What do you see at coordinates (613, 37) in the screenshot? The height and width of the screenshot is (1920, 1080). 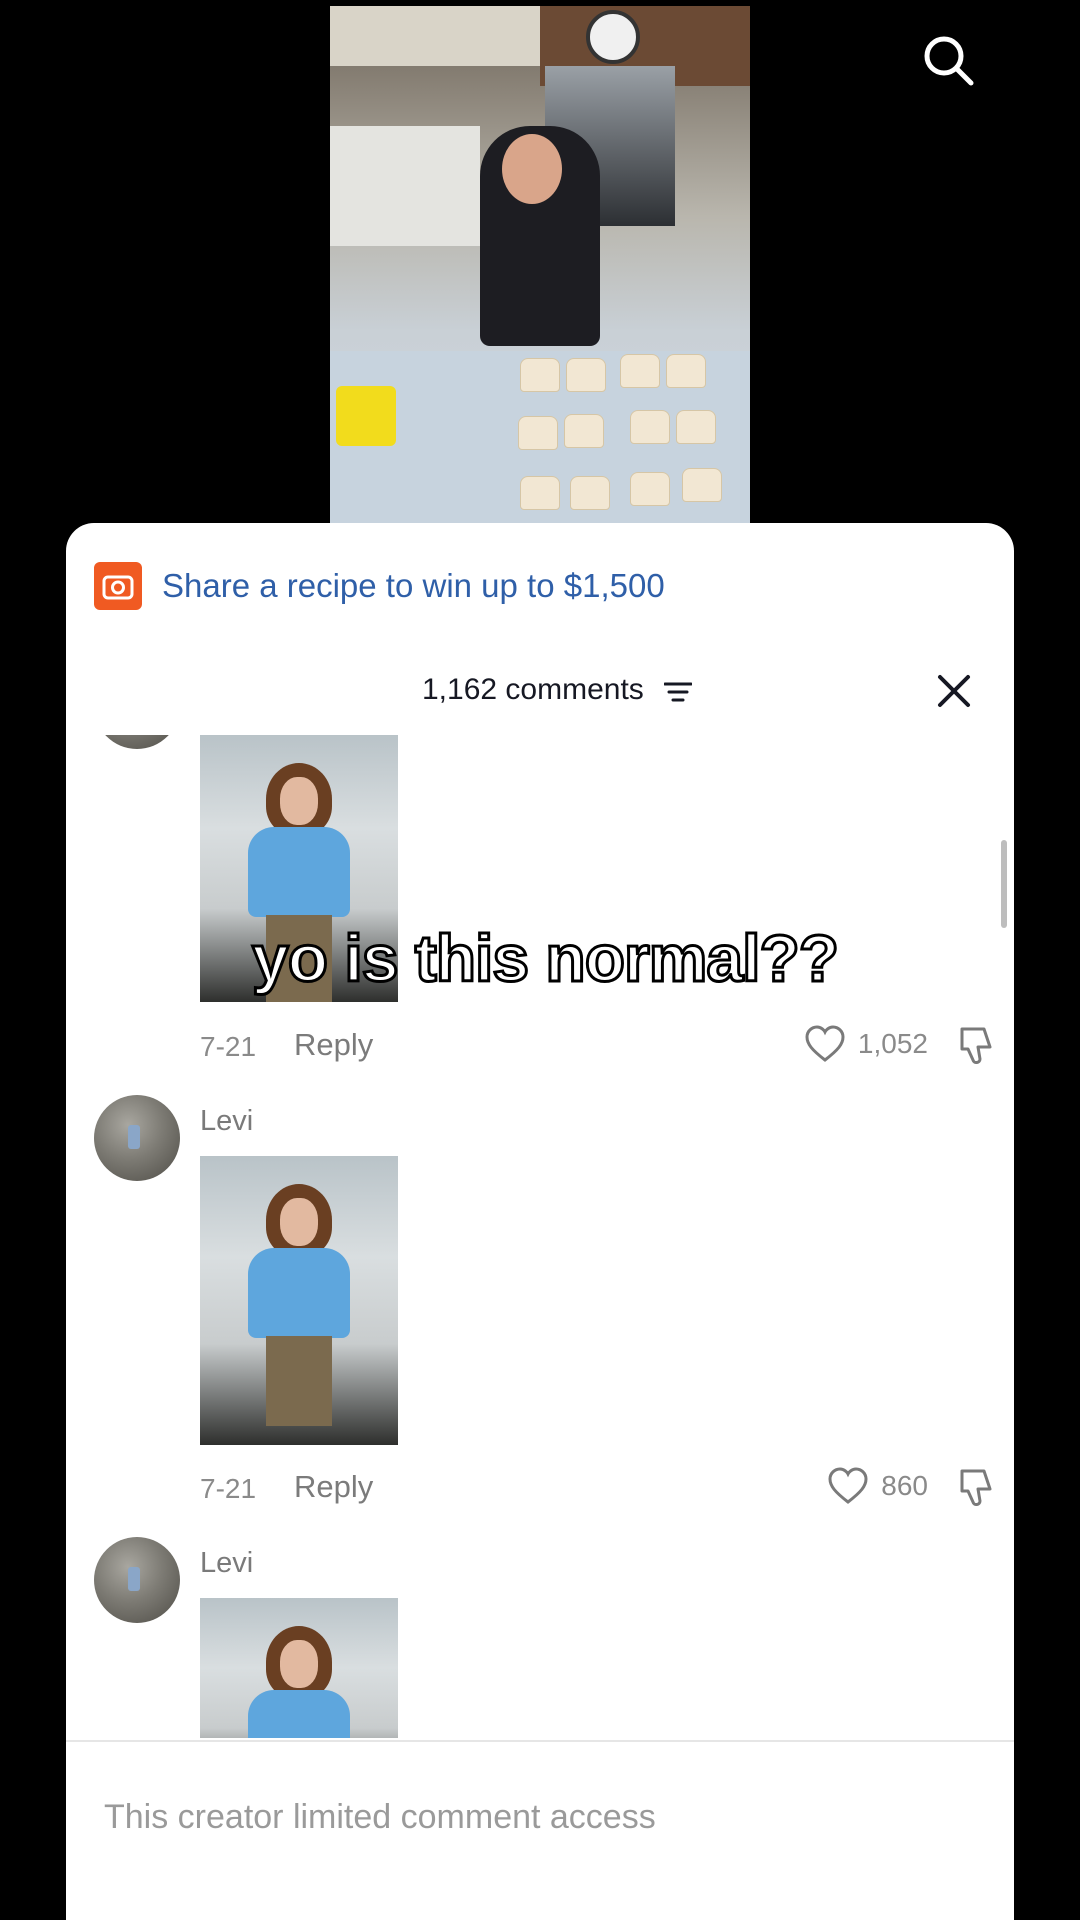 I see `video-clock` at bounding box center [613, 37].